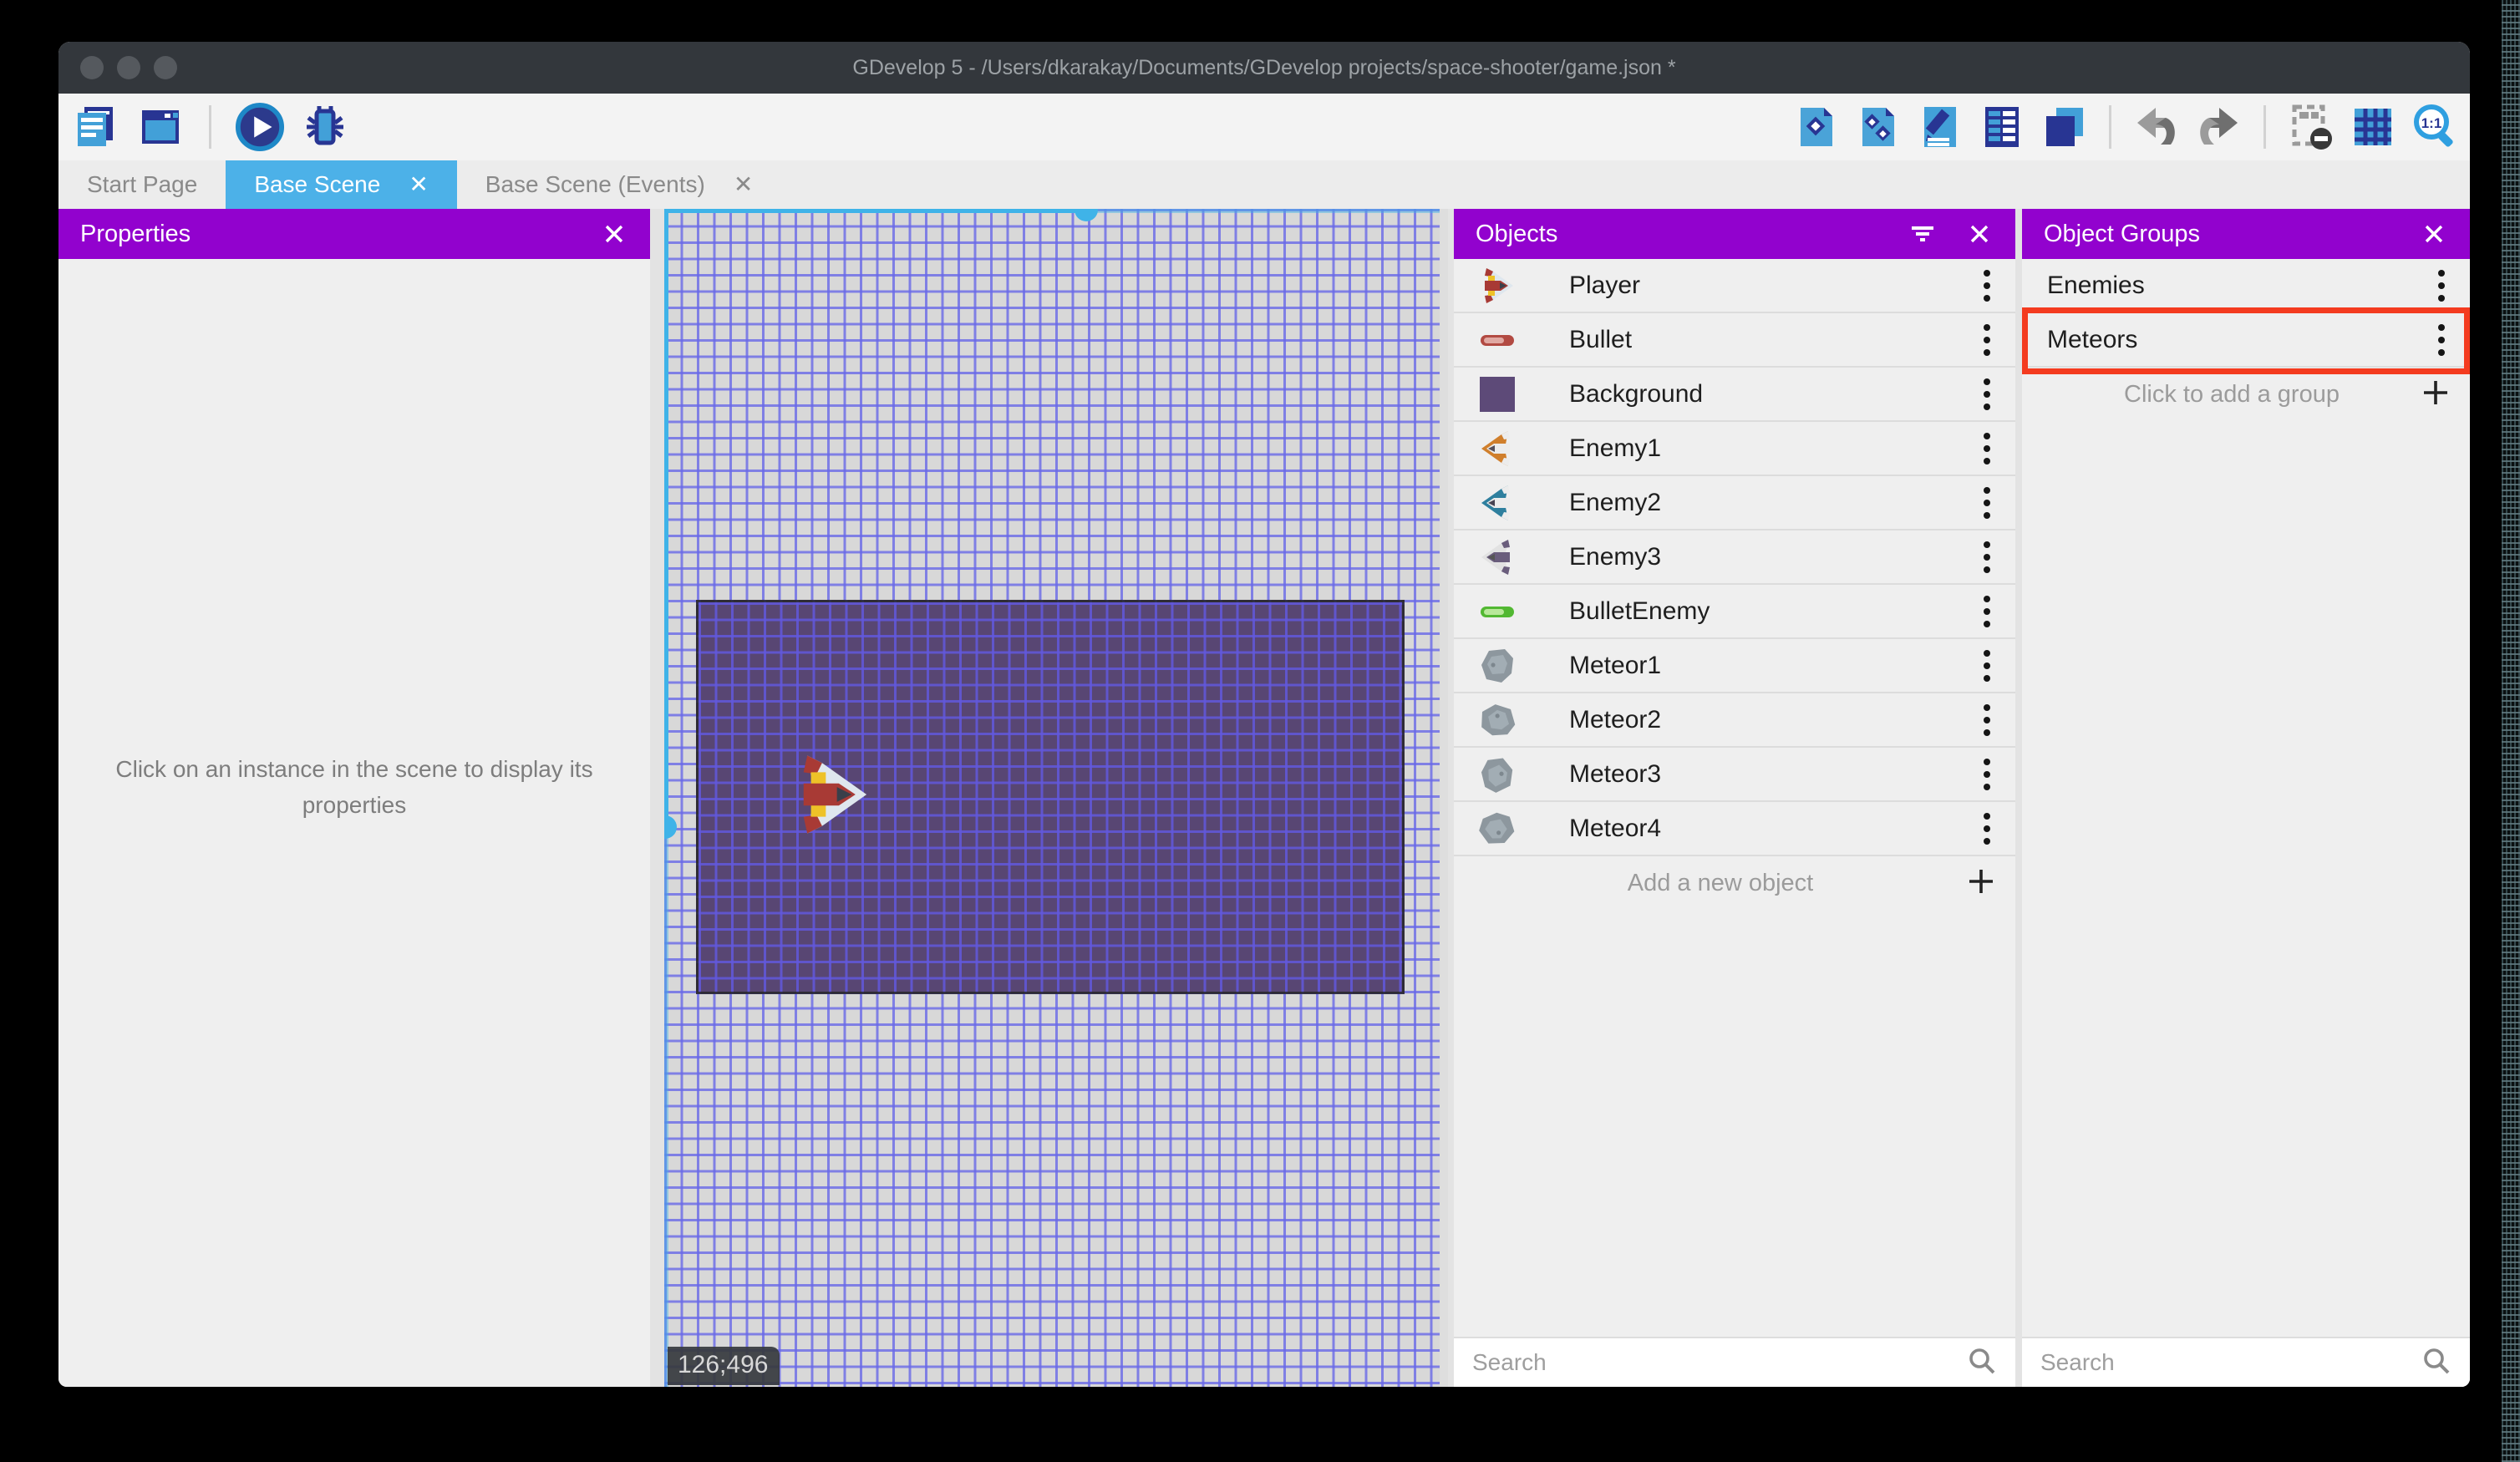 The height and width of the screenshot is (1462, 2520). I want to click on object-row-meteor2: Meteor2, so click(1734, 720).